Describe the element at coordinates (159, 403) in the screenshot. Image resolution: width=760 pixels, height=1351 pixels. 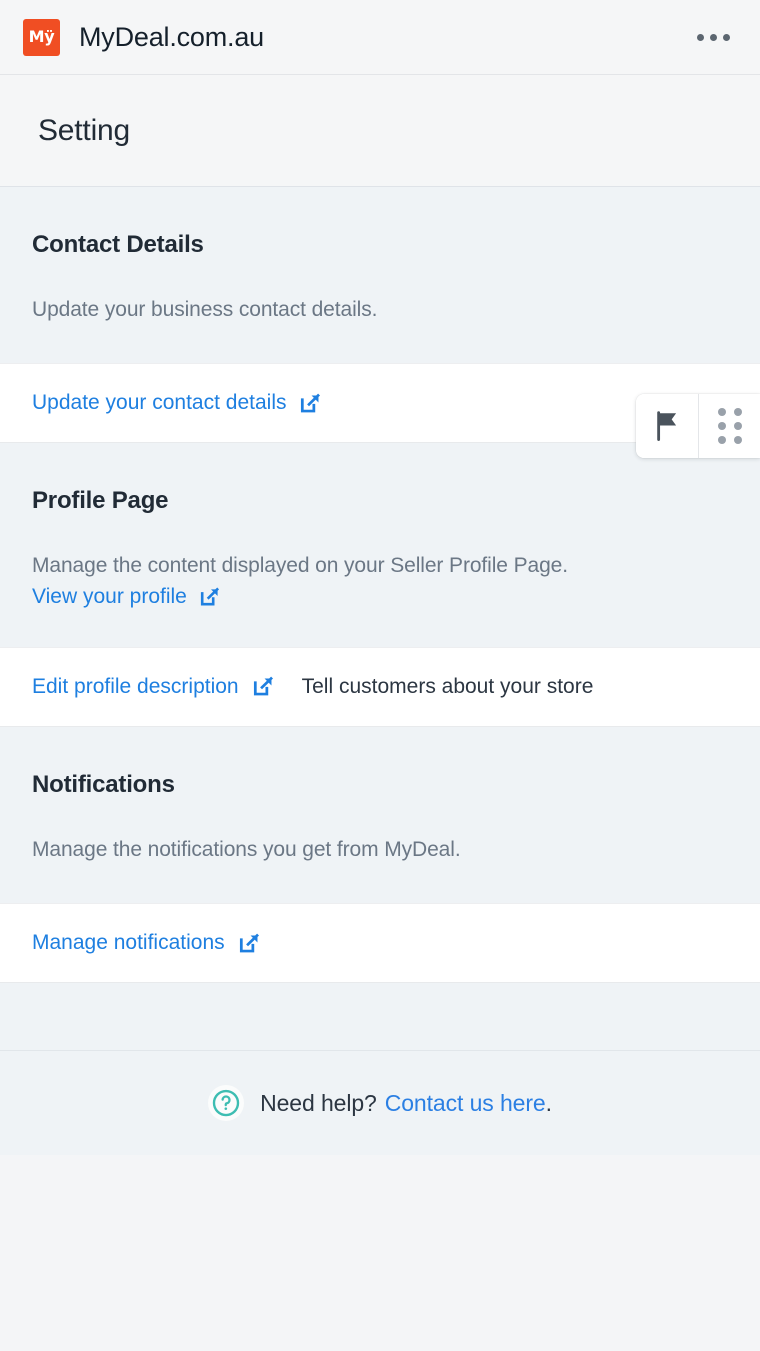
I see `link-label: Update your contact details` at that location.